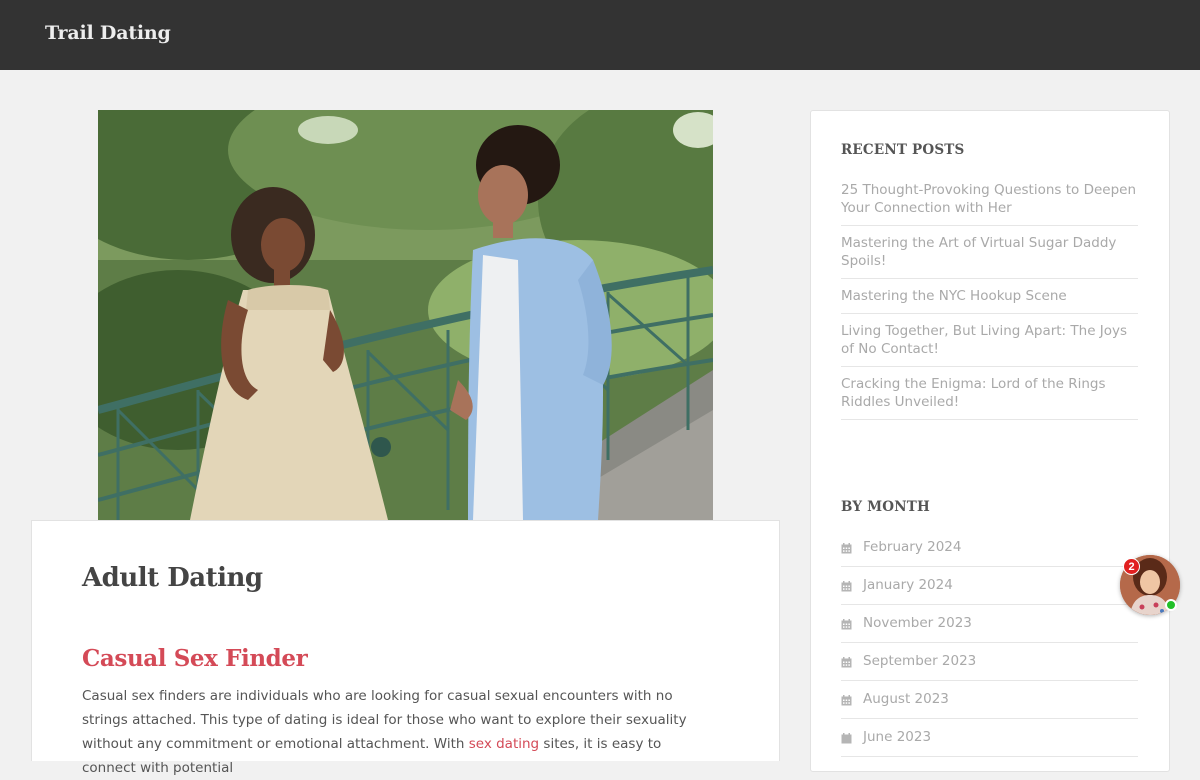 This screenshot has height=780, width=1200. Describe the element at coordinates (912, 547) in the screenshot. I see `month-link: February 2024` at that location.